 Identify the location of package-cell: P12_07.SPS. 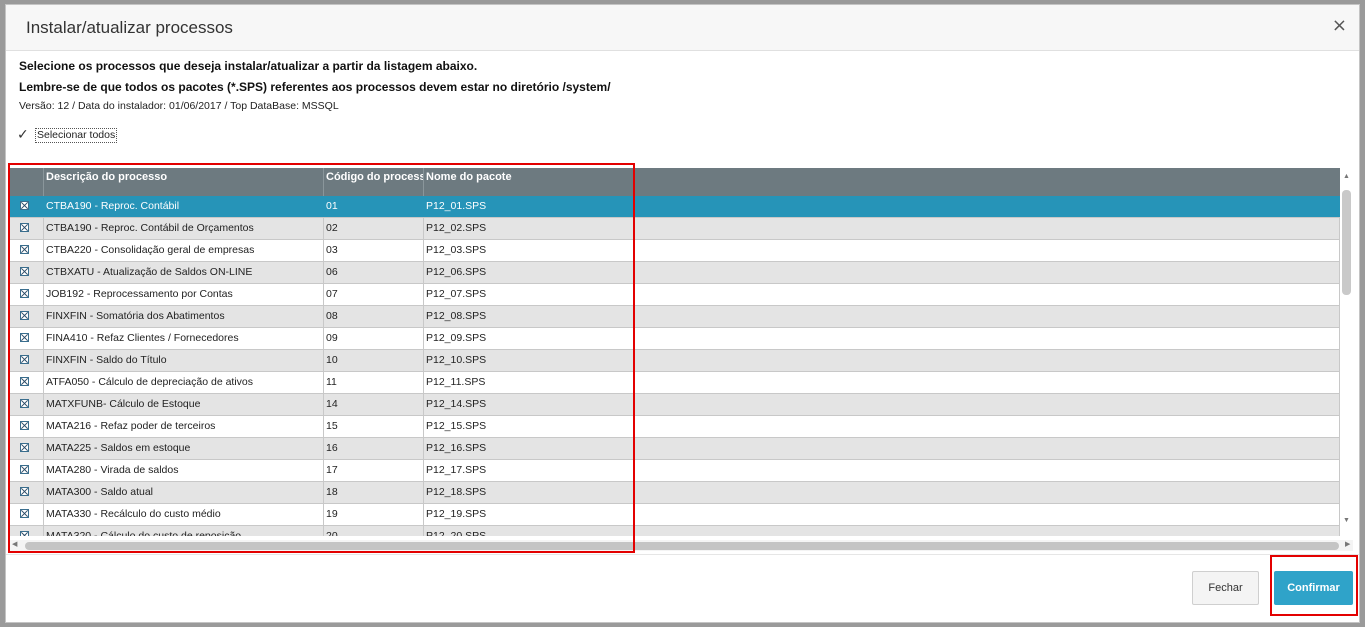
(882, 294).